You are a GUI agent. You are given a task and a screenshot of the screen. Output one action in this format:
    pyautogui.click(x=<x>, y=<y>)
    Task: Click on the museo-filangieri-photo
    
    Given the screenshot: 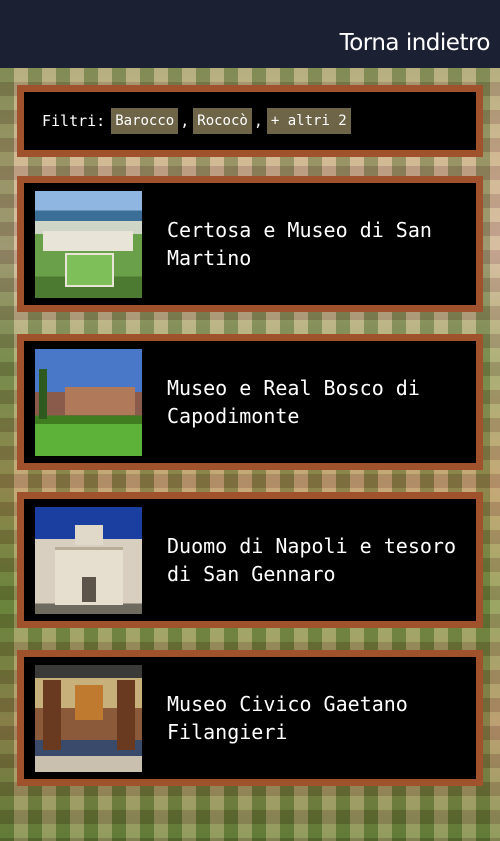 What is the action you would take?
    pyautogui.click(x=88, y=718)
    